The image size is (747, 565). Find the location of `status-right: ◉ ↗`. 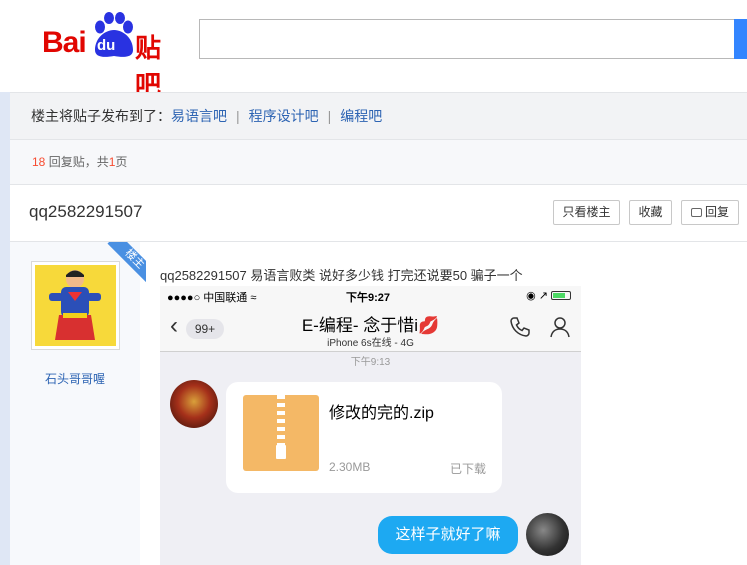

status-right: ◉ ↗ is located at coordinates (548, 295).